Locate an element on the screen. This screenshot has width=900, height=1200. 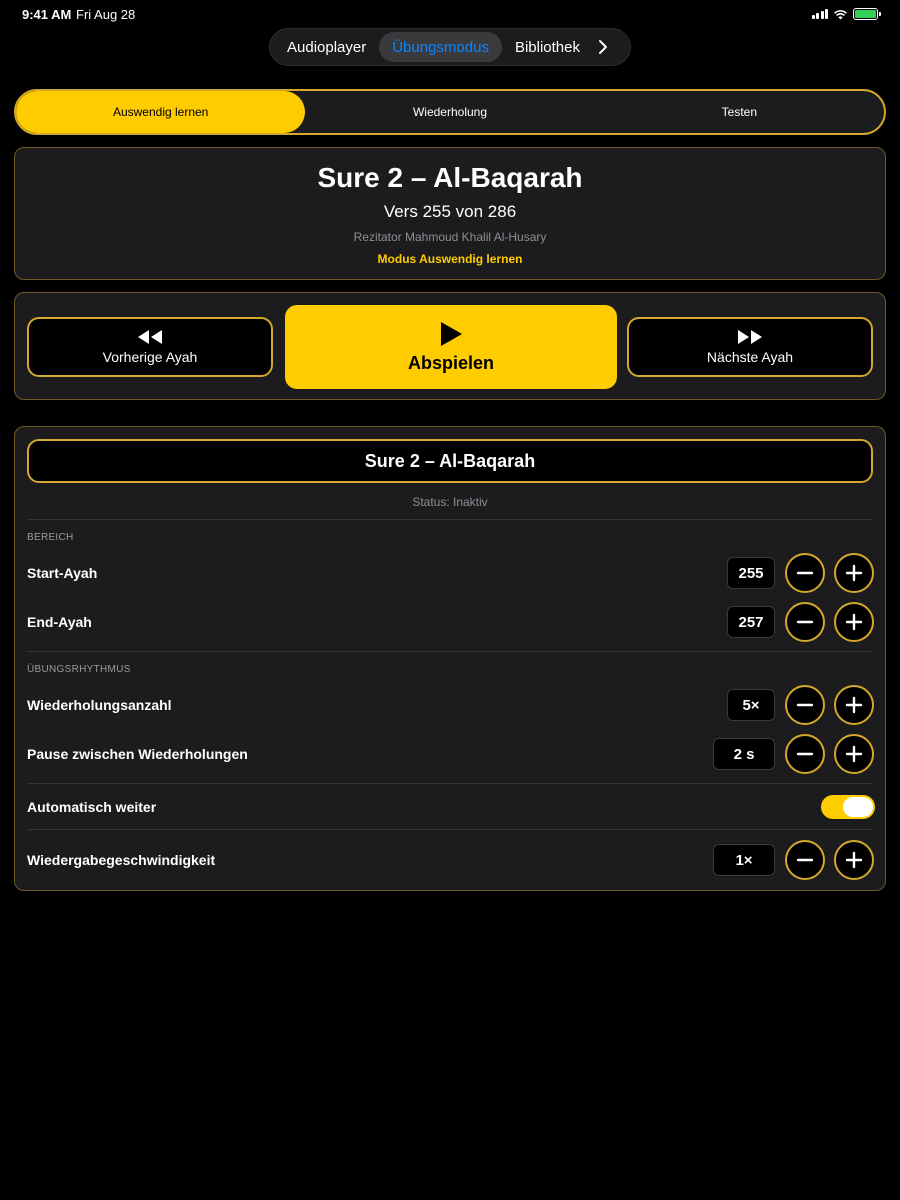
play-icon is located at coordinates (451, 333).